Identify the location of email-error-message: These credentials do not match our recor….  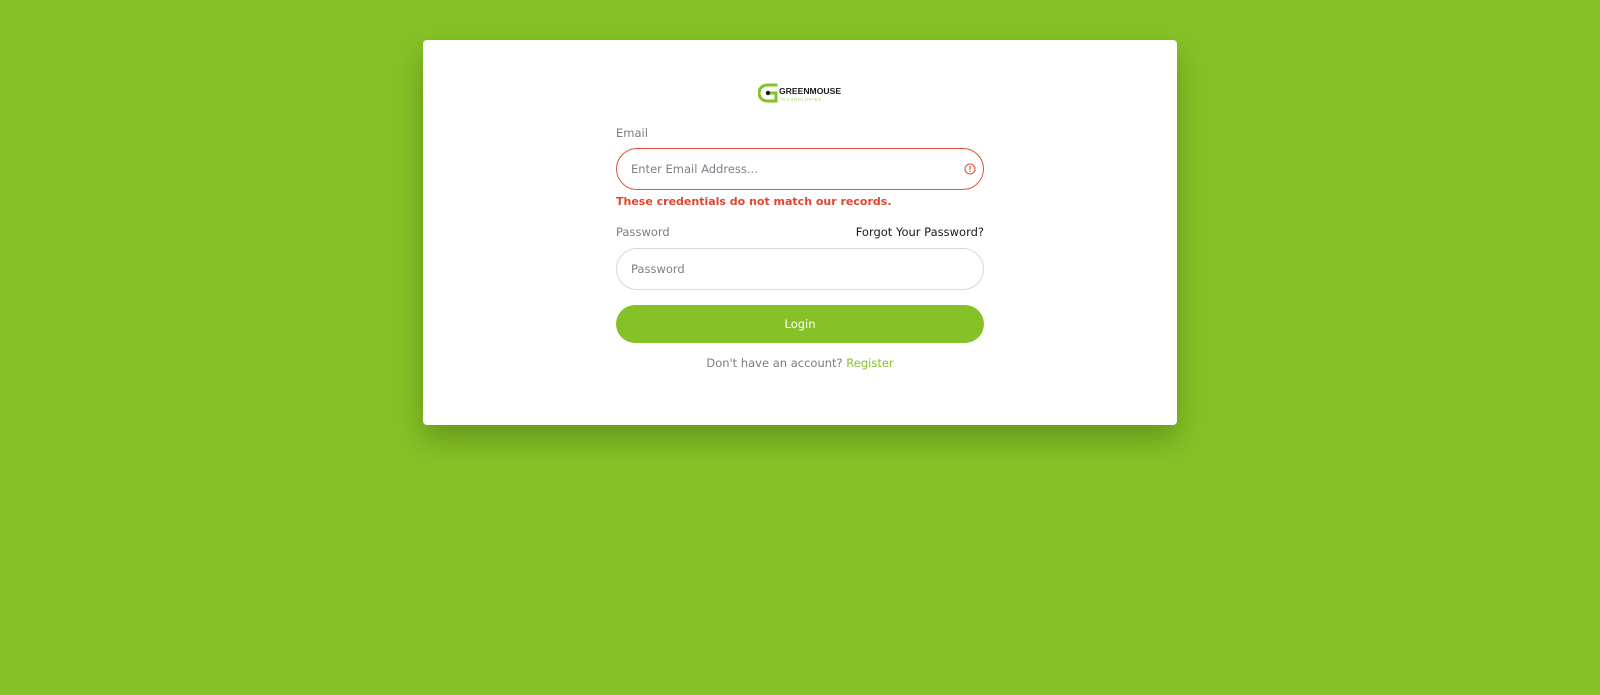
(754, 201).